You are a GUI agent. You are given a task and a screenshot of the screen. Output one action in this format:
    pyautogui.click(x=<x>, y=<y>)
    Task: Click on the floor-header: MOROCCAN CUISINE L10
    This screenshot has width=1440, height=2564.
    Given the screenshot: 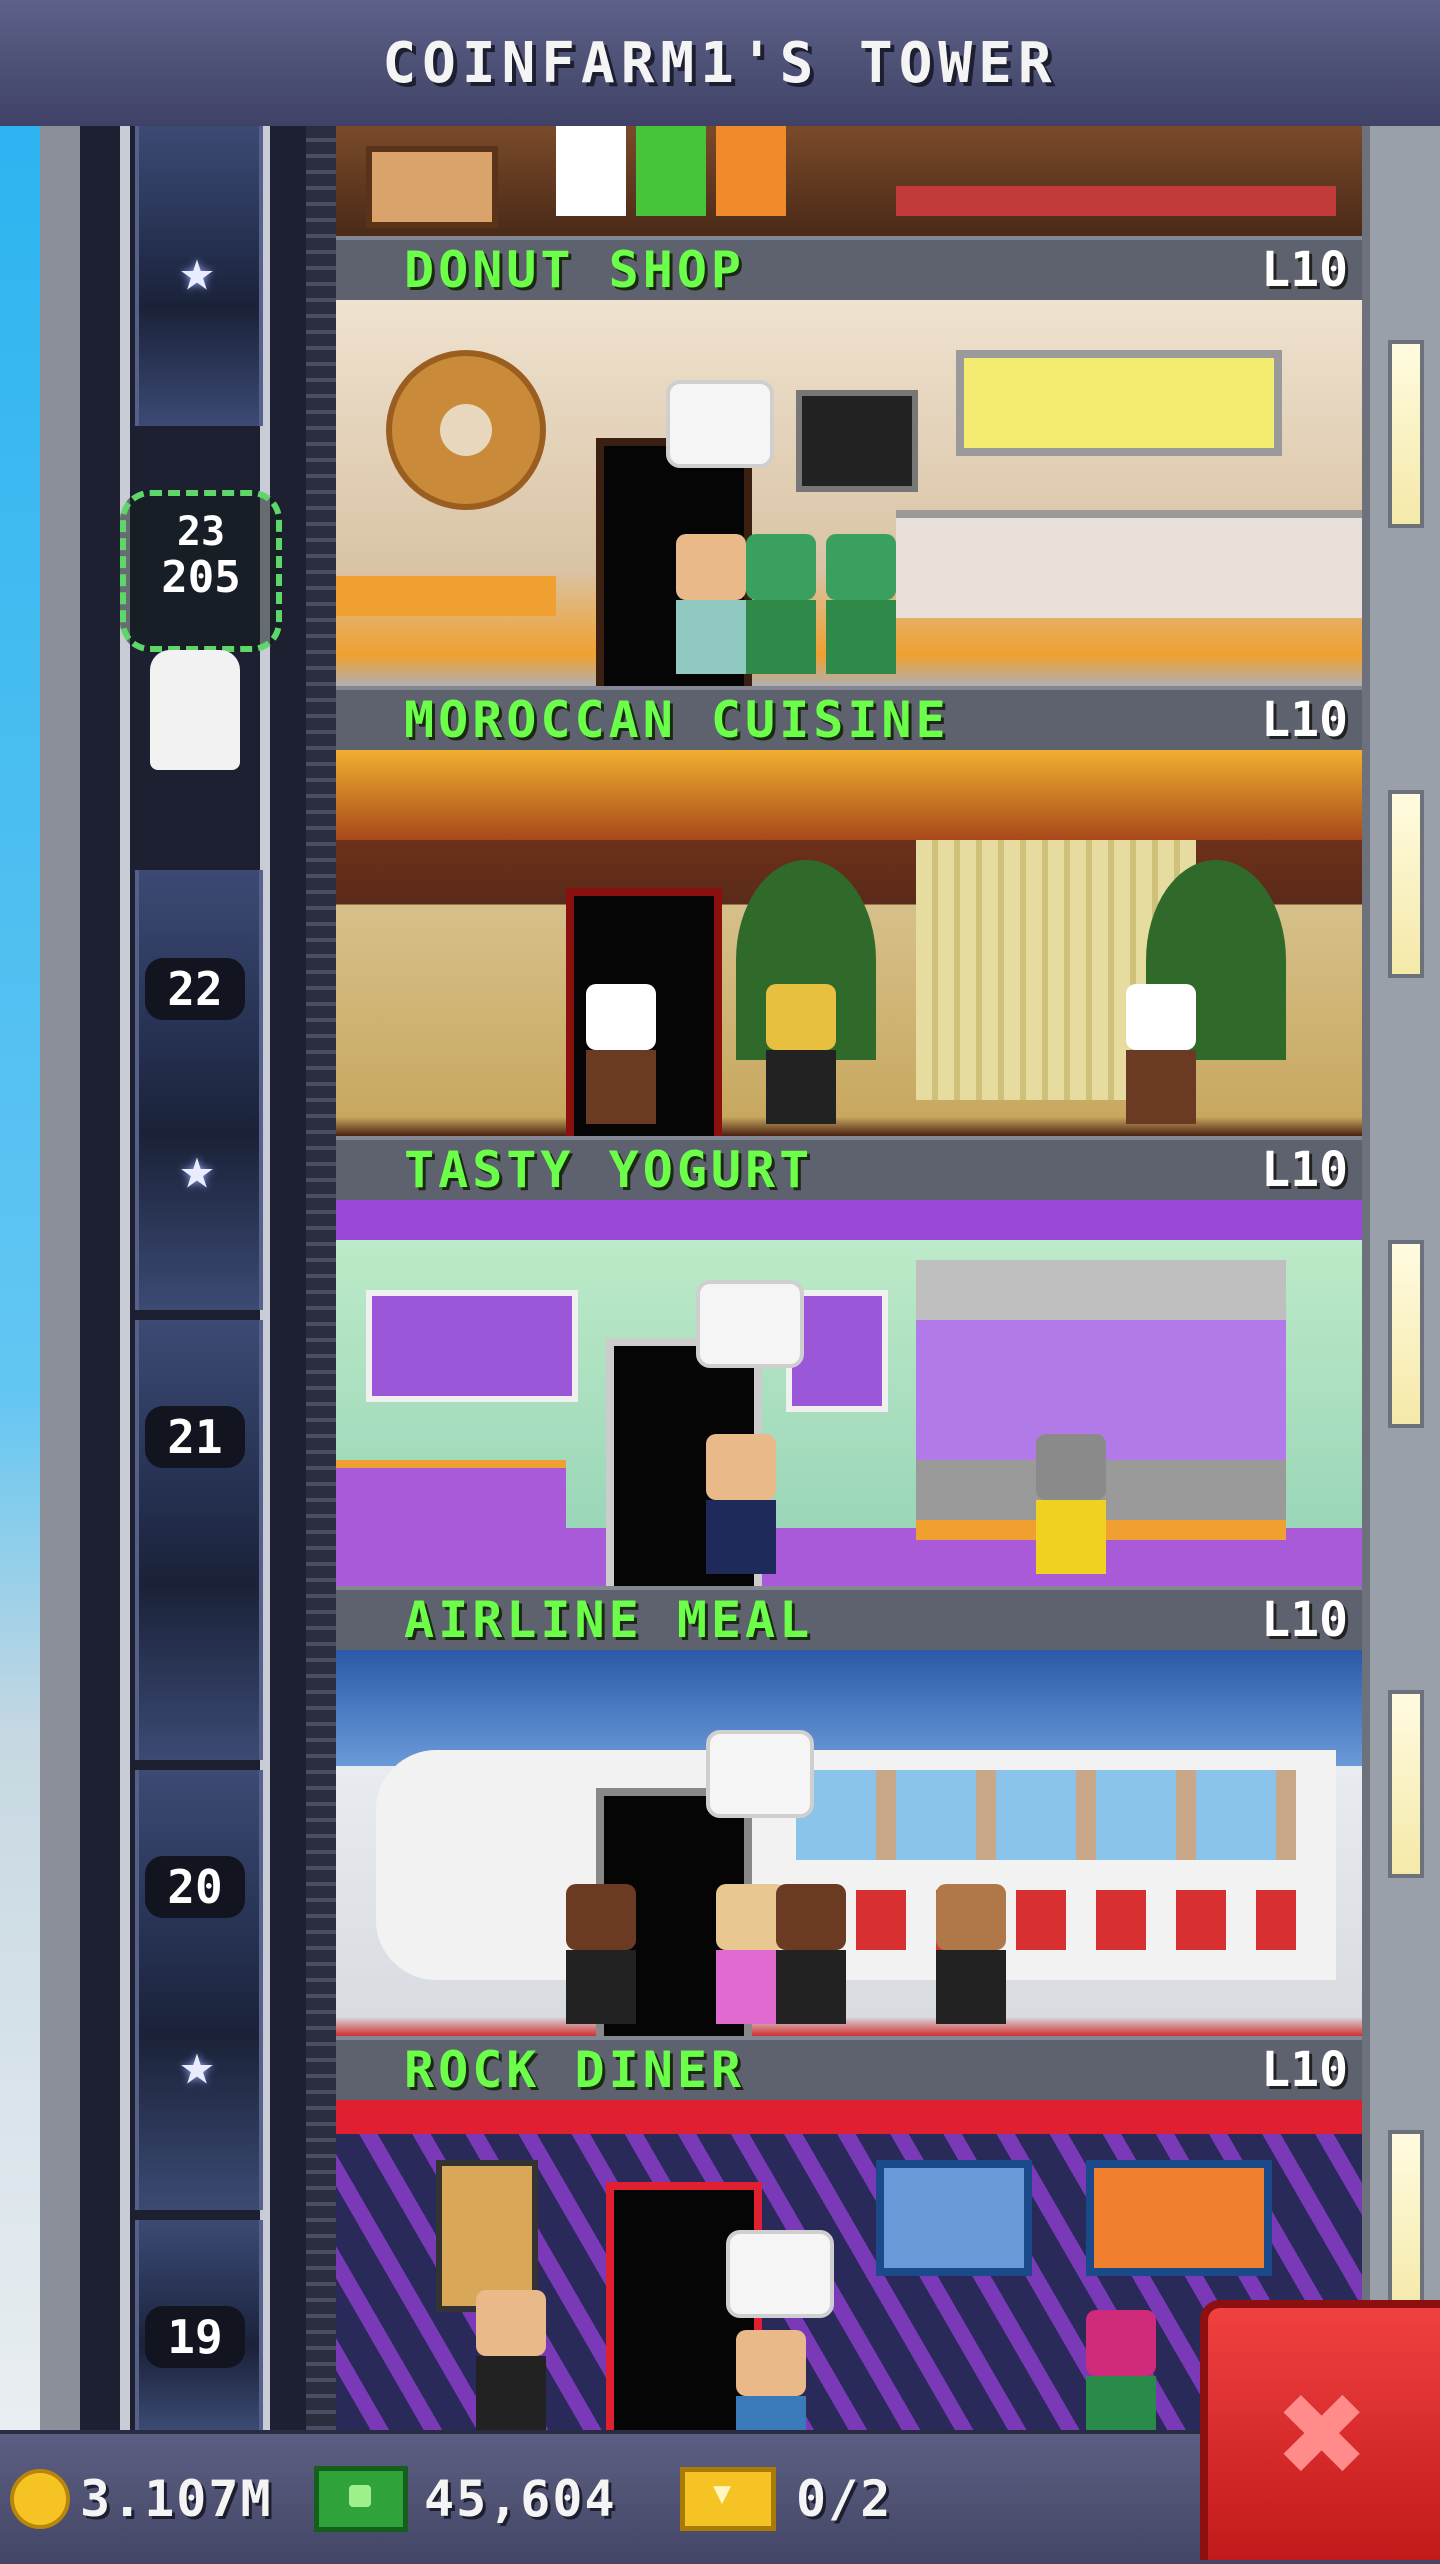 What is the action you would take?
    pyautogui.click(x=849, y=718)
    